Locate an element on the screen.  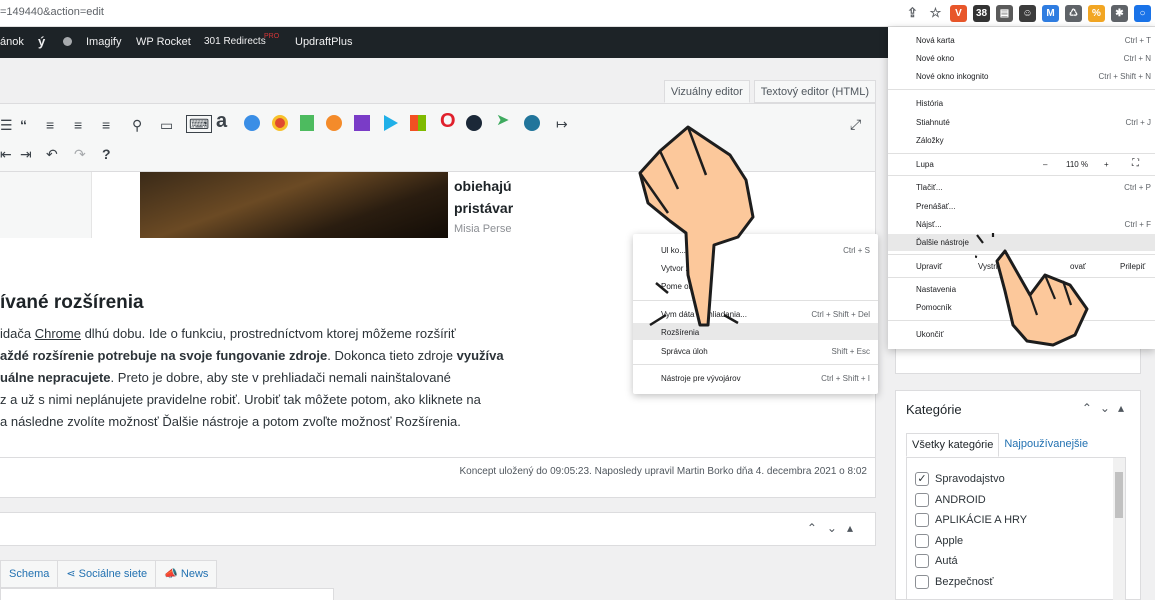
exit-icon: ↦ is located at coordinates (562, 124).